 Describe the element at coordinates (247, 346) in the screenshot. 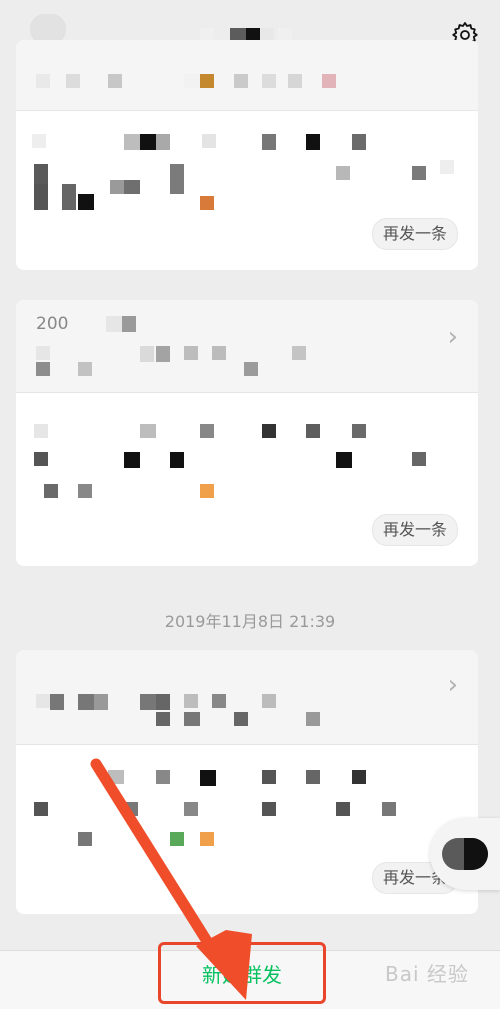

I see `card-recipients: 200 ›` at that location.